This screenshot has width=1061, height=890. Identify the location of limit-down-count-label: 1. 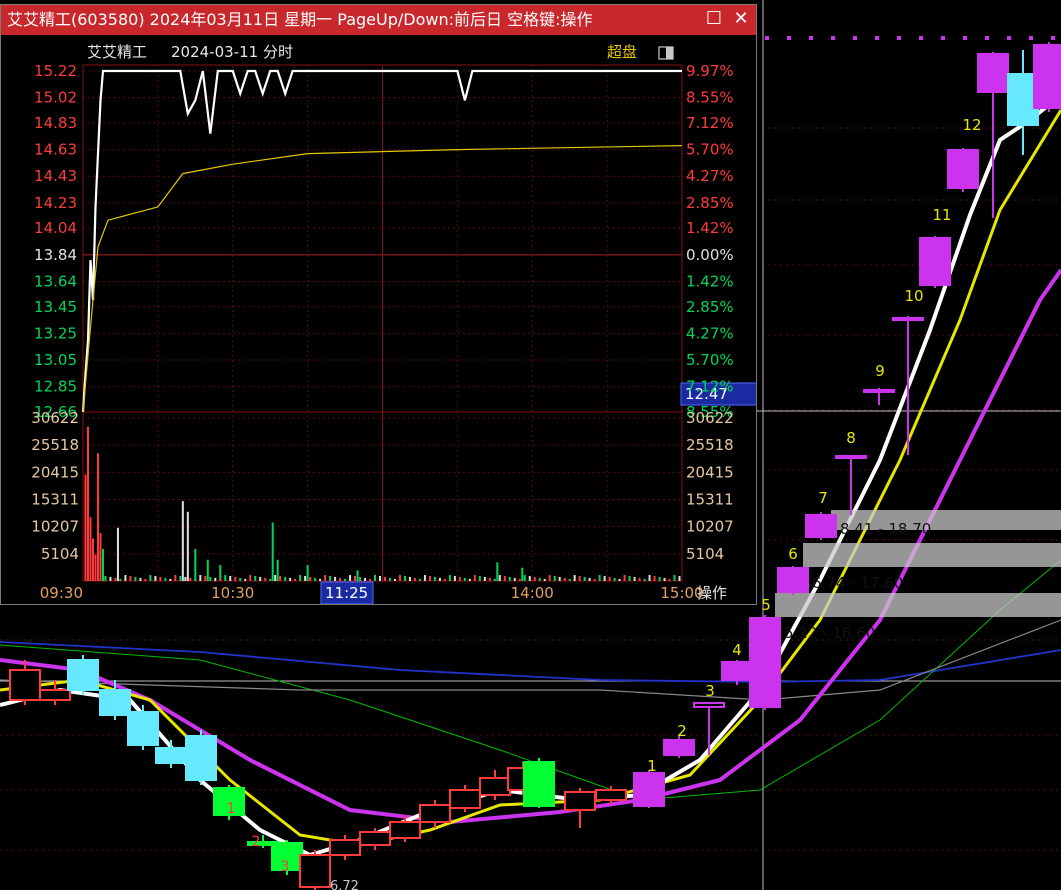
(231, 809).